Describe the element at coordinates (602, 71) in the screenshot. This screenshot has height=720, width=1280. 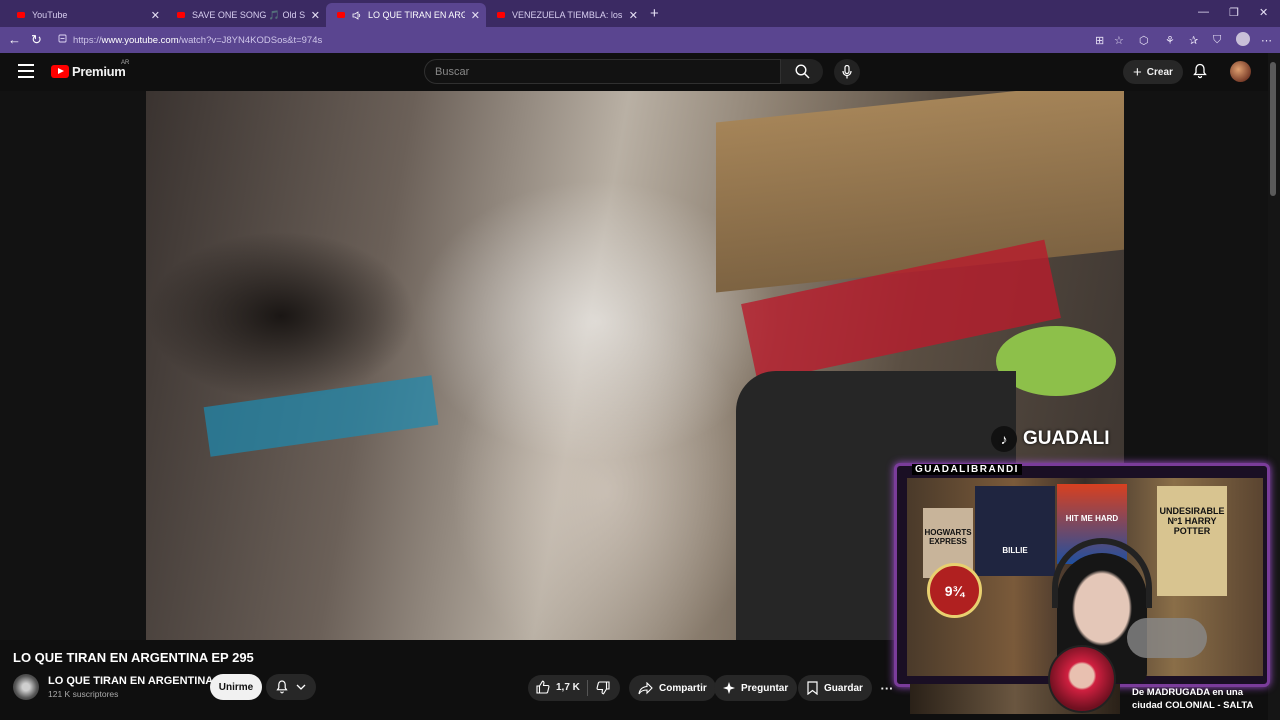
I see `search-input: Buscar` at that location.